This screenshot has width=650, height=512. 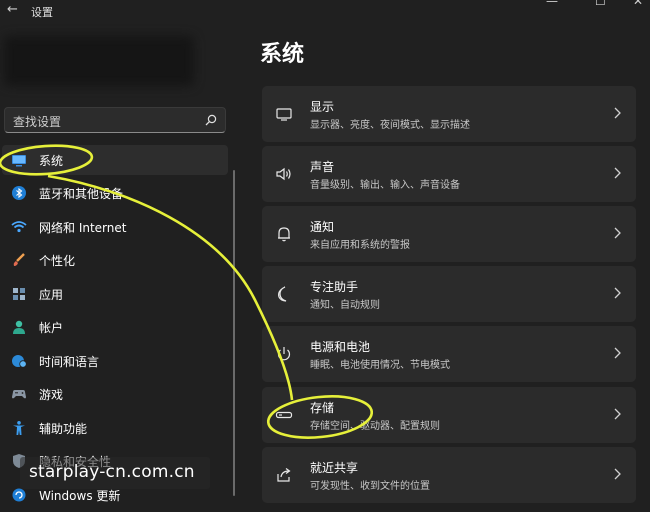 I want to click on share-icon, so click(x=284, y=475).